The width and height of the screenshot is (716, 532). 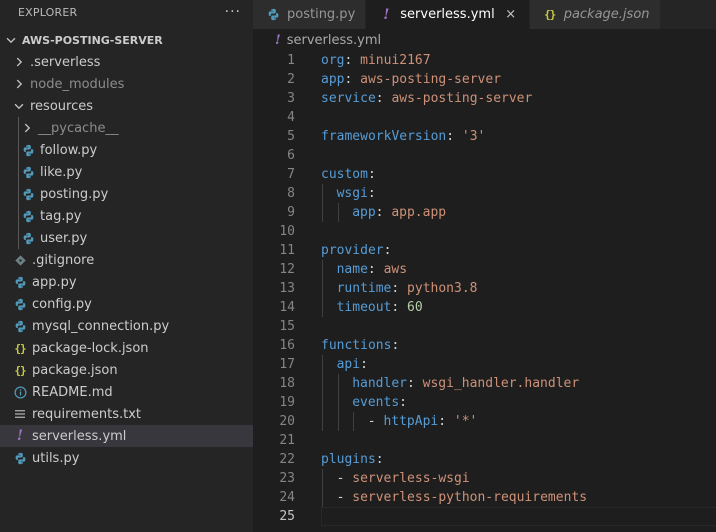 What do you see at coordinates (364, 288) in the screenshot?
I see `code-token: runtime` at bounding box center [364, 288].